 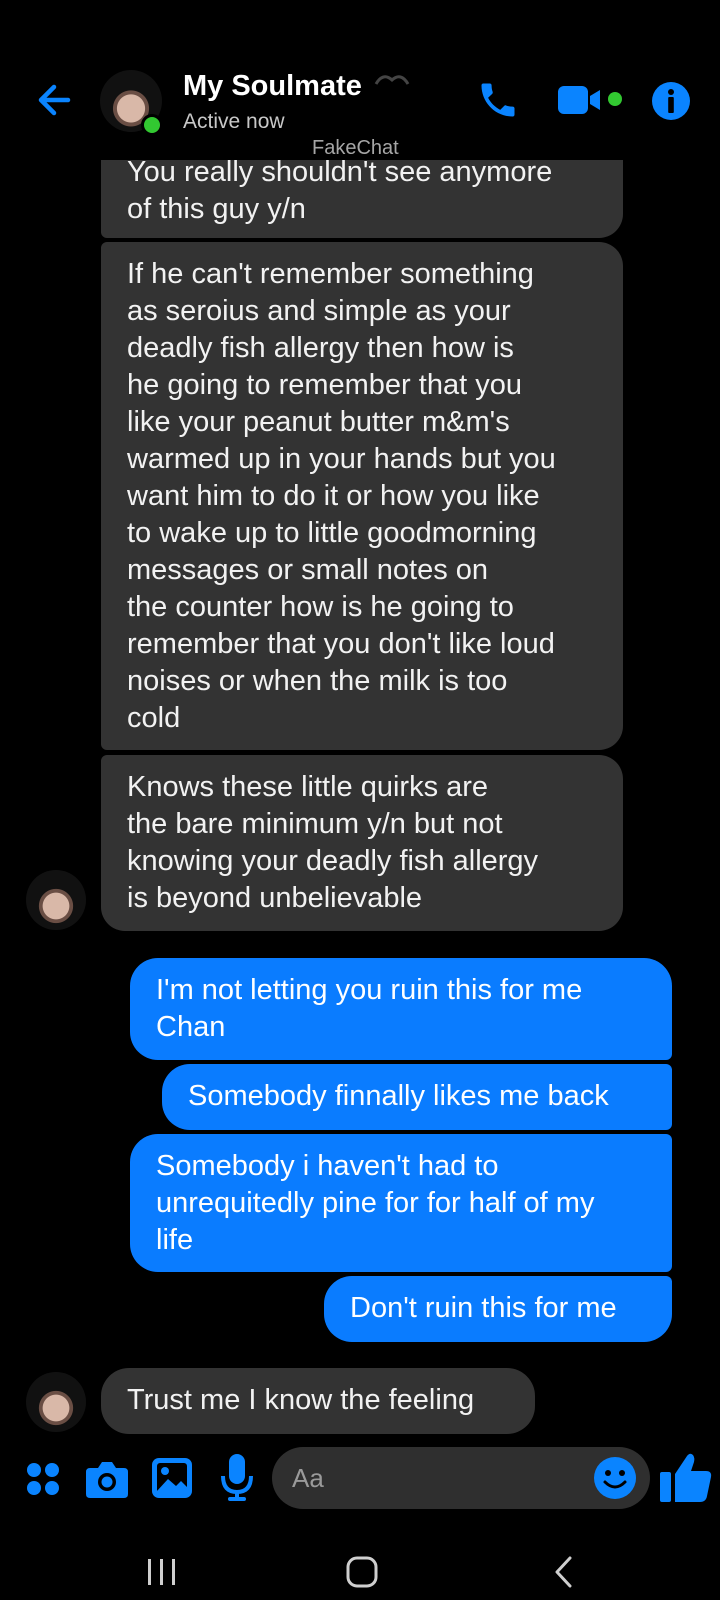 I want to click on camera-icon, so click(x=107, y=1479).